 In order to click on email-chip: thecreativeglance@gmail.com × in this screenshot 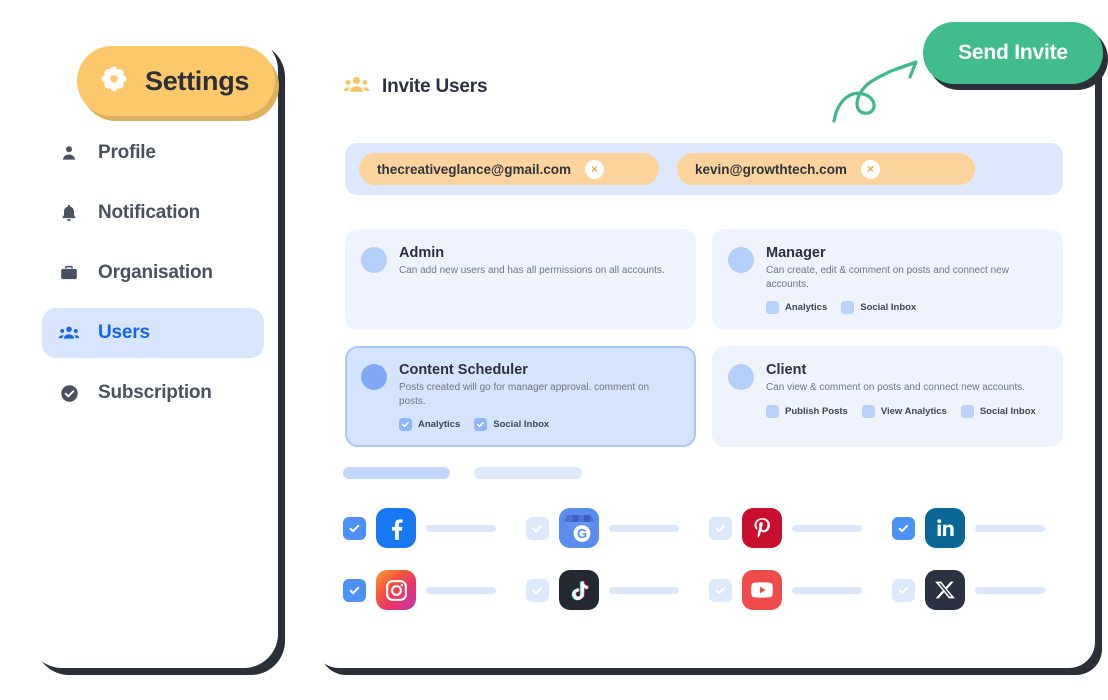, I will do `click(509, 169)`.